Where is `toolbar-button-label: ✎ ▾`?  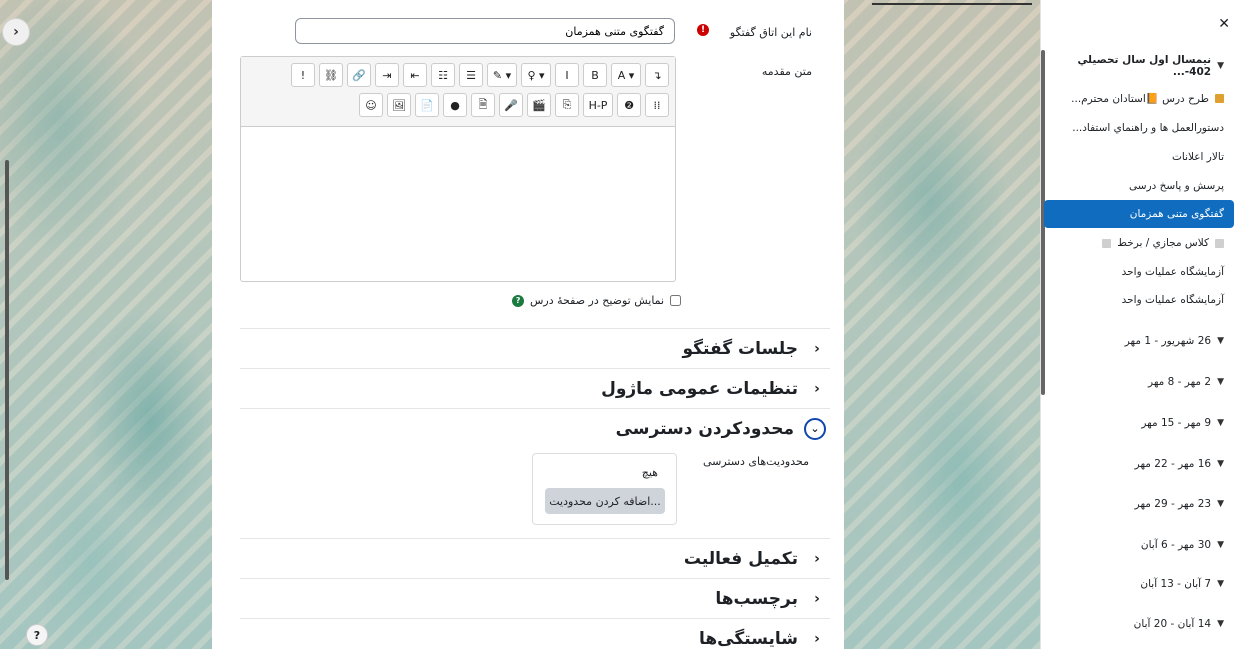 toolbar-button-label: ✎ ▾ is located at coordinates (502, 75).